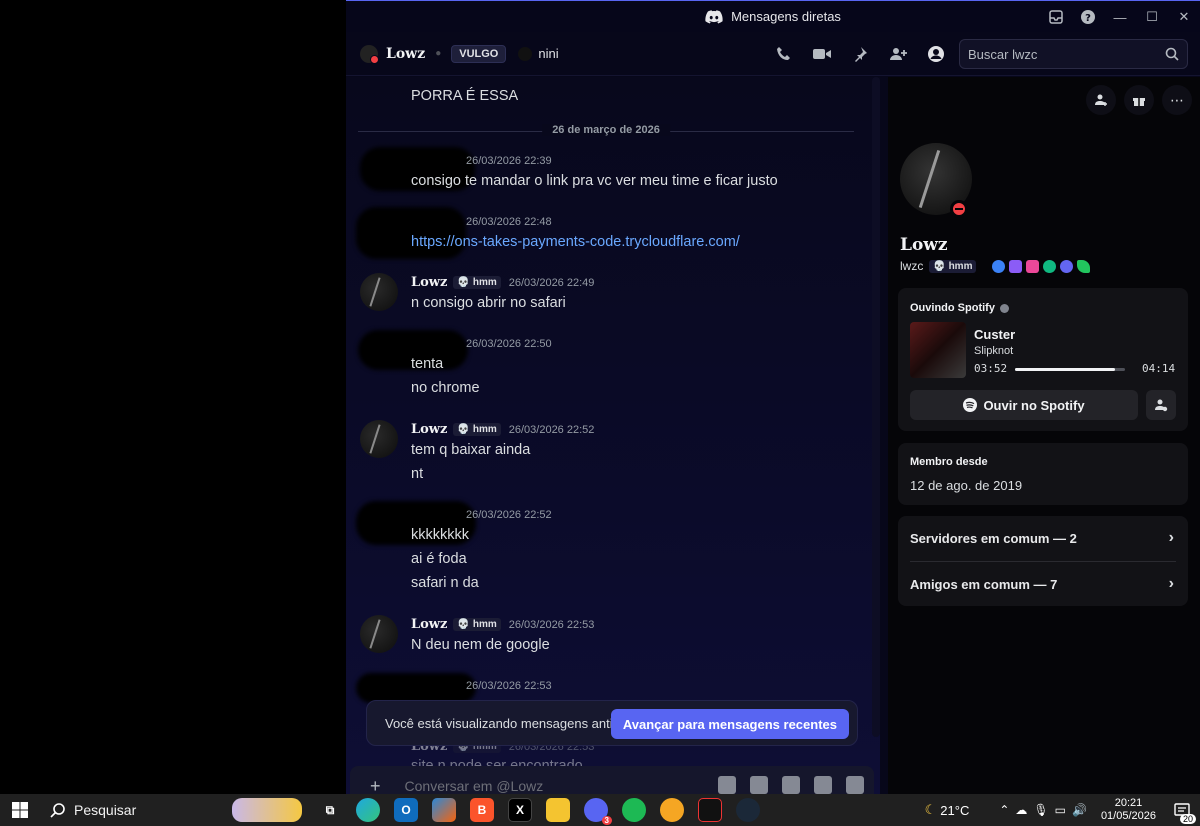 Image resolution: width=1200 pixels, height=826 pixels. Describe the element at coordinates (1024, 405) in the screenshot. I see `listen-on-spotify-button: Ouvir no Spotify` at that location.